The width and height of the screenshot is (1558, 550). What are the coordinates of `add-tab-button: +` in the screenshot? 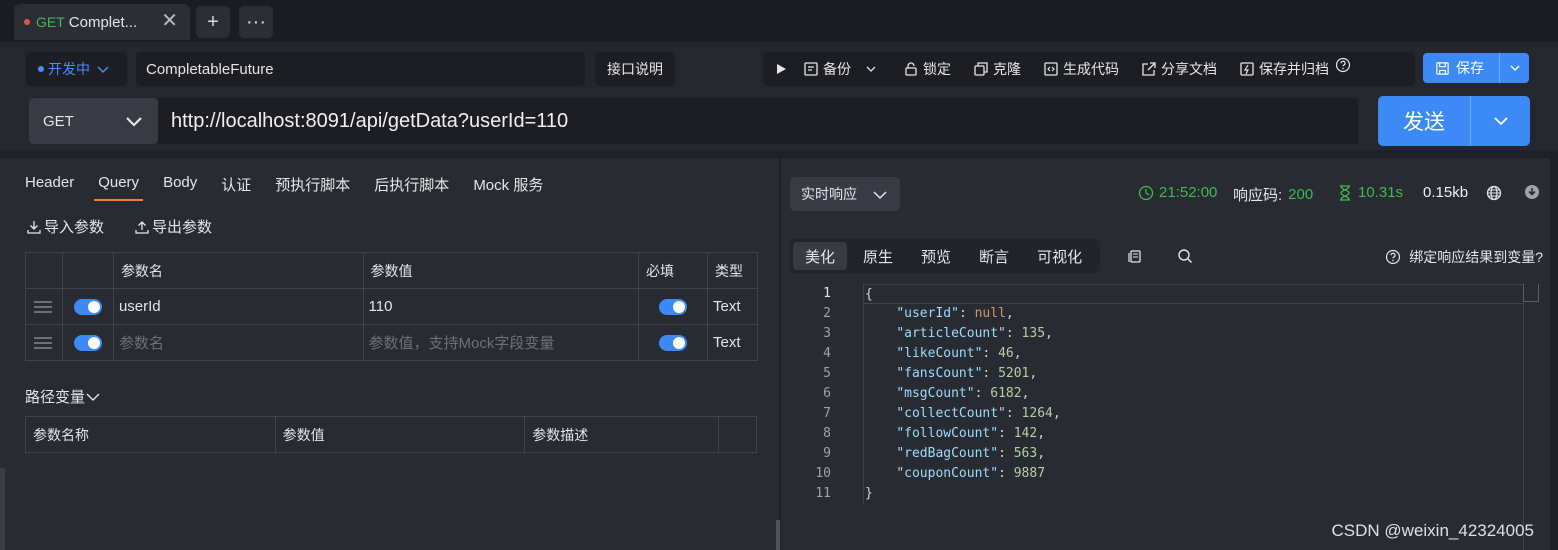 It's located at (213, 22).